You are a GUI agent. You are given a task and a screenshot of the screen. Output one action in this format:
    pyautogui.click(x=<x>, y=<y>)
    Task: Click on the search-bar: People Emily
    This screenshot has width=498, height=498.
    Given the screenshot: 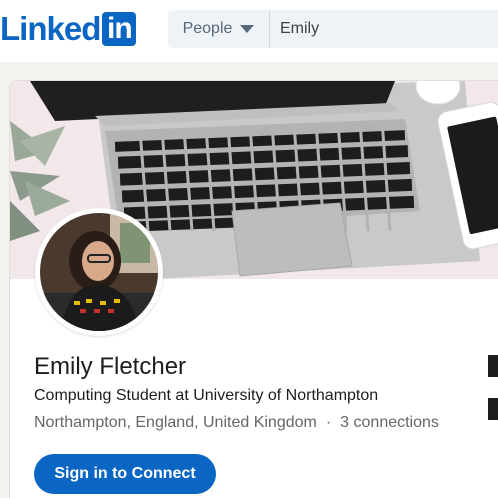 What is the action you would take?
    pyautogui.click(x=333, y=29)
    